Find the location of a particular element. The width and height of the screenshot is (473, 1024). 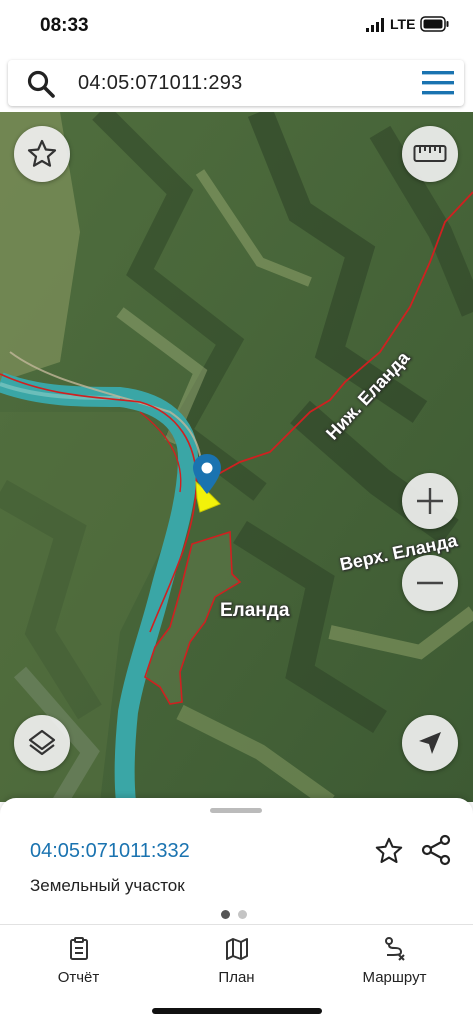

favorites-button is located at coordinates (42, 154).